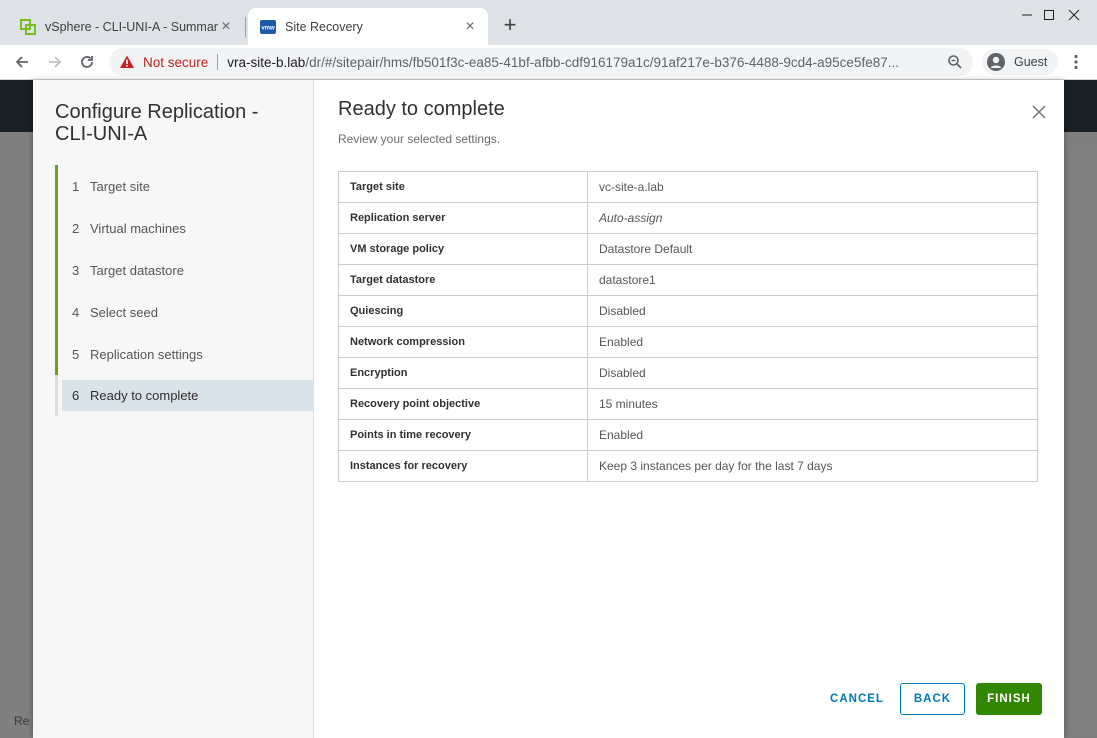  I want to click on table-row: Replication server Auto-assign, so click(688, 218).